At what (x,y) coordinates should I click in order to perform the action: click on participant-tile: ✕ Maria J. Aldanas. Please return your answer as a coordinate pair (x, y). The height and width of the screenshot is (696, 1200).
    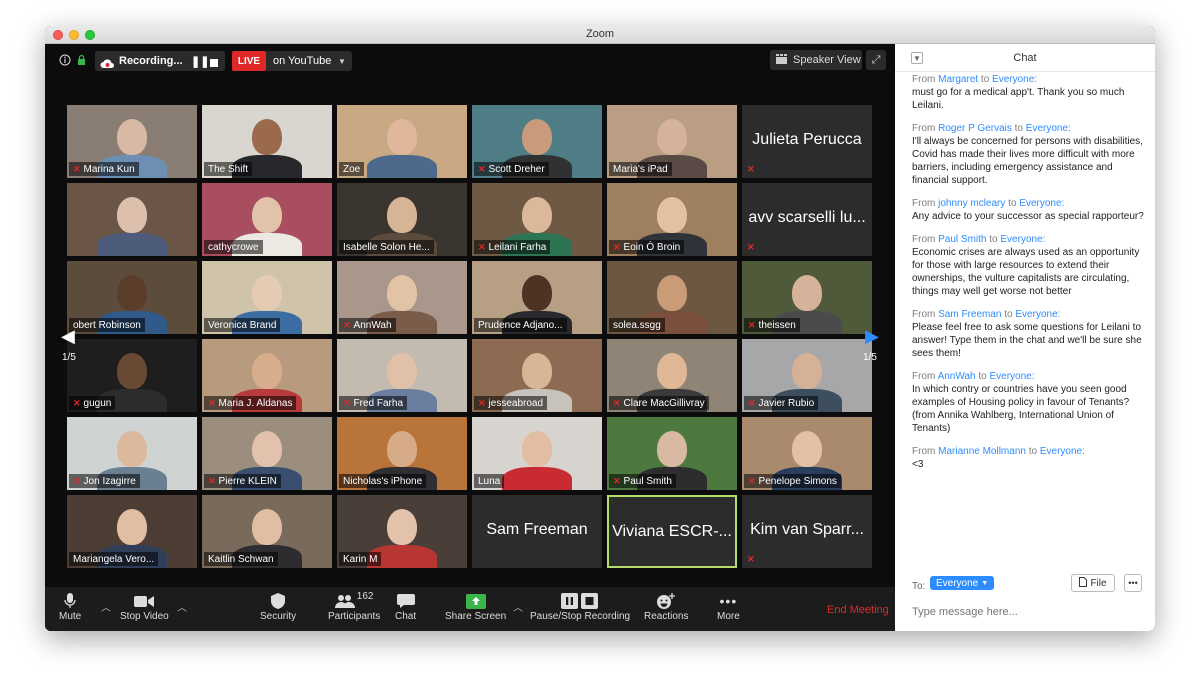
    Looking at the image, I should click on (267, 375).